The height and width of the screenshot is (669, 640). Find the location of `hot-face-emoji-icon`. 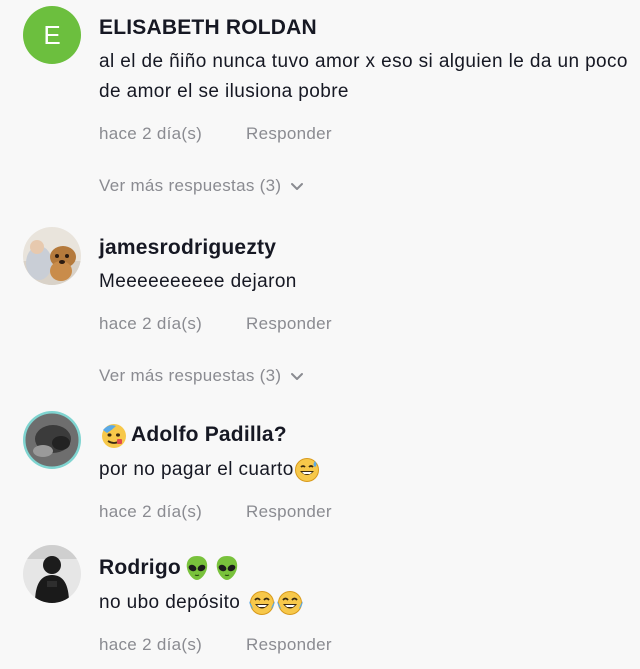

hot-face-emoji-icon is located at coordinates (114, 436).